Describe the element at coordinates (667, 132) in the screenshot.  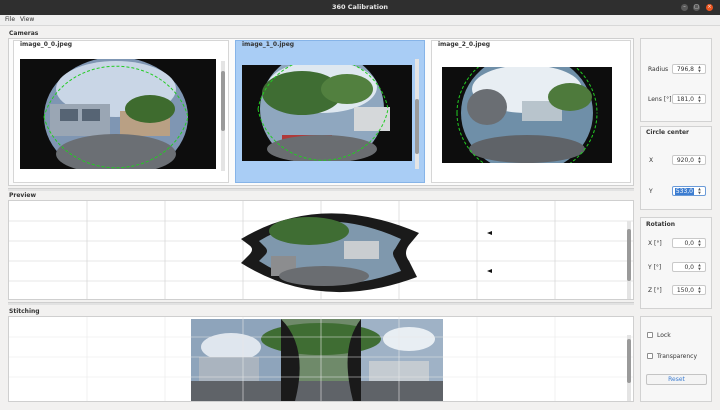
I see `circle-center-title: Circle center` at that location.